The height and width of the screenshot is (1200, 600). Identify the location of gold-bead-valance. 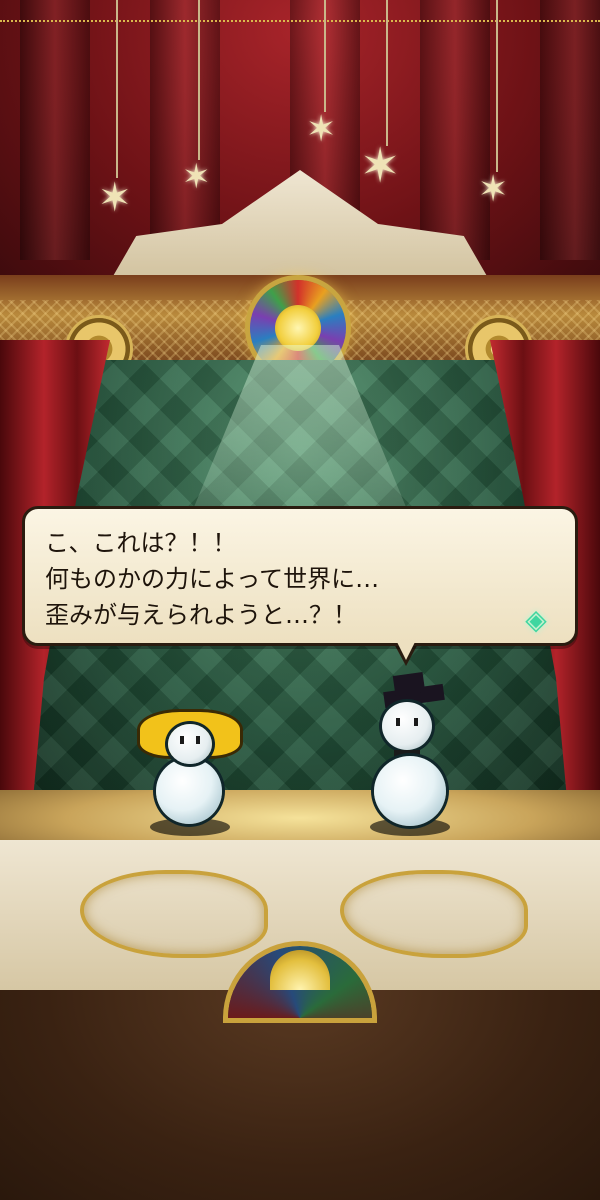
(300, 21).